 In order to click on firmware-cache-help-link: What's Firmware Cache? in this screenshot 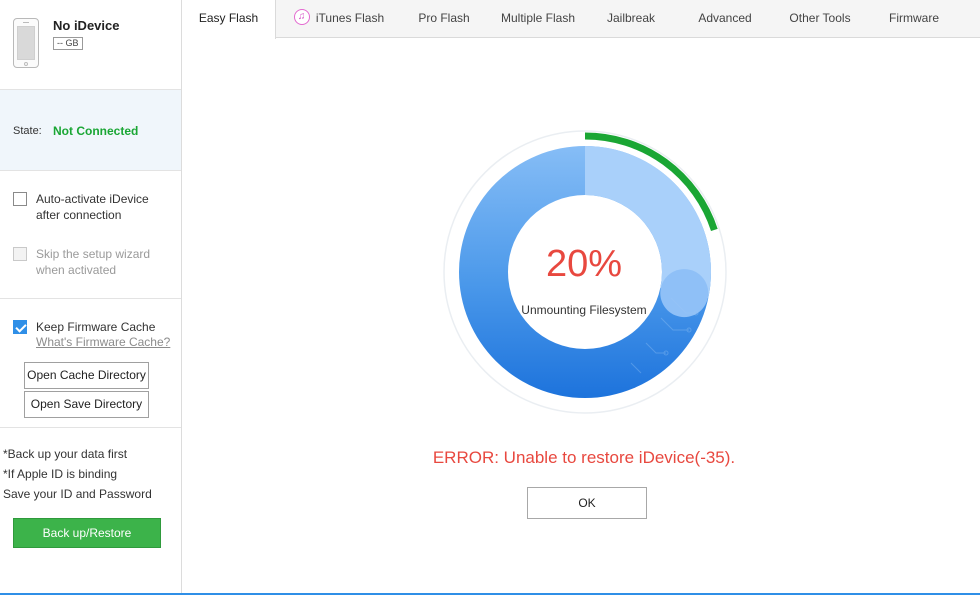, I will do `click(103, 342)`.